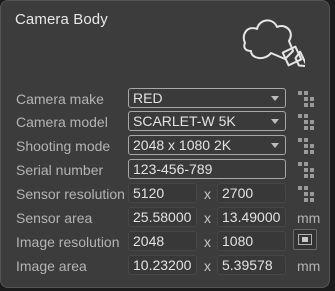  Describe the element at coordinates (70, 194) in the screenshot. I see `sensor-resolution-label: Sensor resolution` at that location.